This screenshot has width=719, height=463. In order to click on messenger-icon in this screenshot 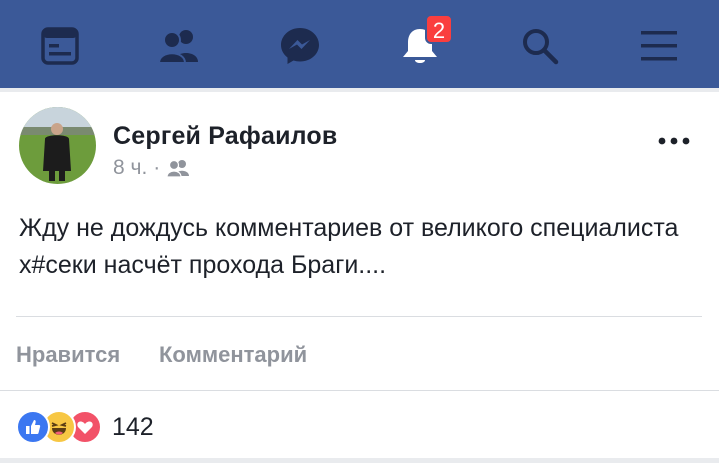, I will do `click(300, 46)`.